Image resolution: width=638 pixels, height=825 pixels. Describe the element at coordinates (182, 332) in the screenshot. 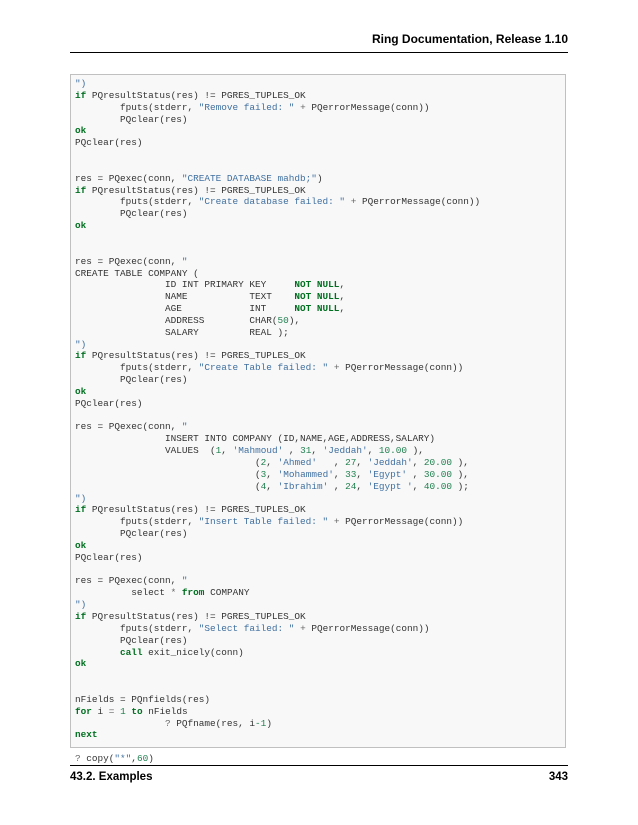

I see `code-token: SALARY REAL );` at that location.